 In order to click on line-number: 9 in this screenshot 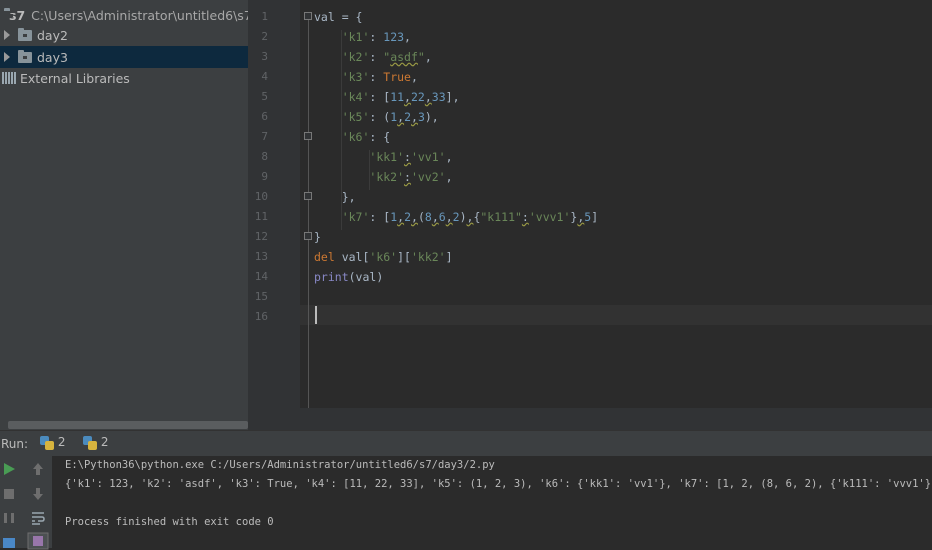, I will do `click(264, 176)`.